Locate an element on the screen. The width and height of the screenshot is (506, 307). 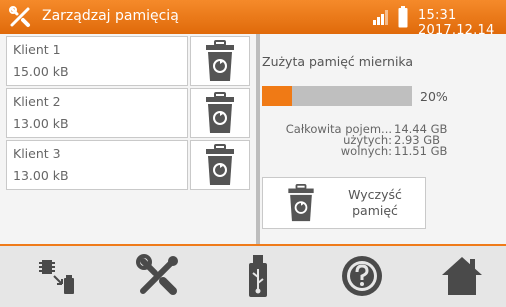
tools-icon is located at coordinates (19, 16).